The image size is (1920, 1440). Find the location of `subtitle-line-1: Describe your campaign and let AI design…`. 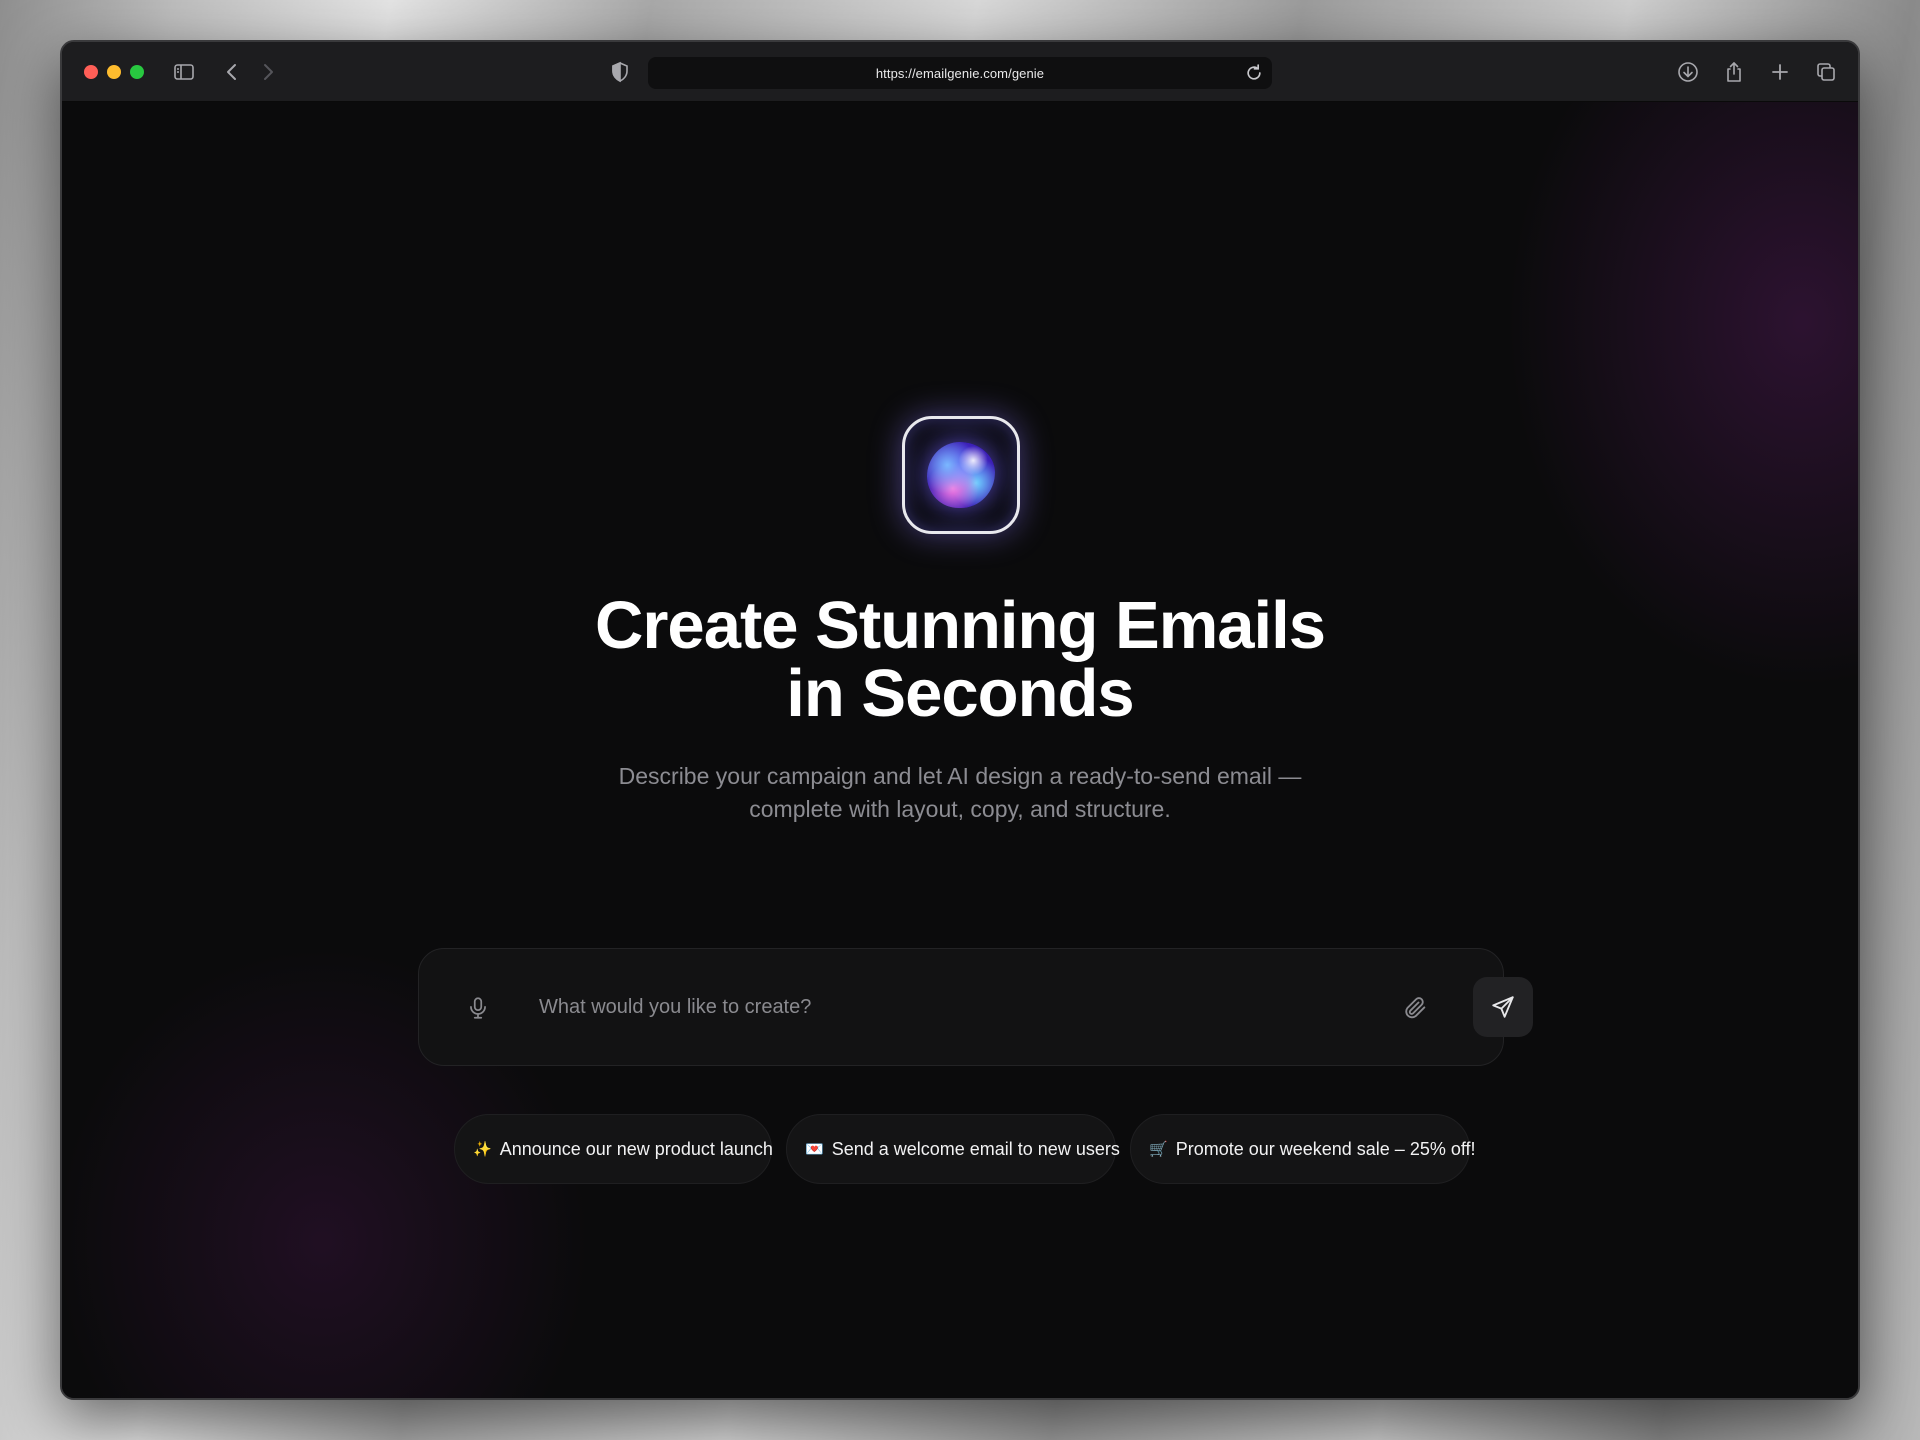

subtitle-line-1: Describe your campaign and let AI design… is located at coordinates (960, 776).